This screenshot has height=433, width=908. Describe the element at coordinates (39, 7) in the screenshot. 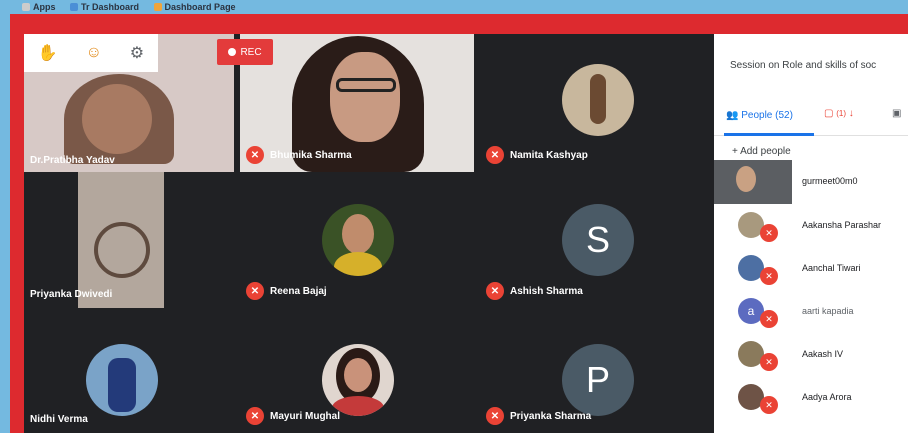

I see `bookmark-apps: Apps` at that location.